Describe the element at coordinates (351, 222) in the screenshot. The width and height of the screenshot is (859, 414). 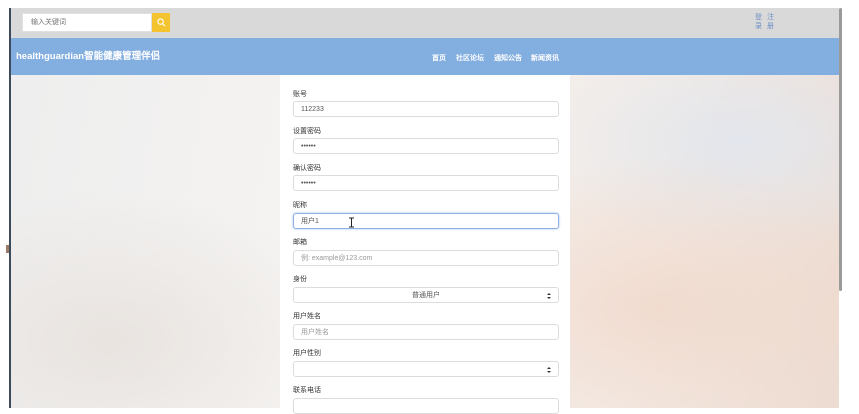
I see `text-cursor-icon` at that location.